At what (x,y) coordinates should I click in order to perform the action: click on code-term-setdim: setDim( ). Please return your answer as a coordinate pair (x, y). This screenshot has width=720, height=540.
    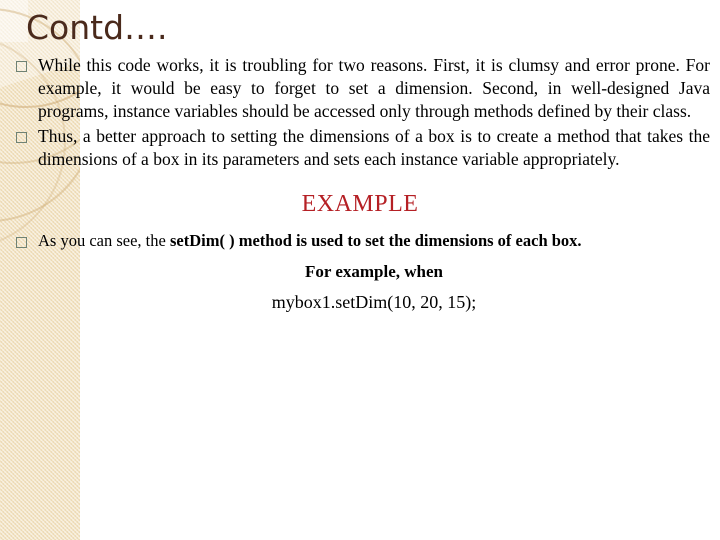
    Looking at the image, I should click on (202, 240).